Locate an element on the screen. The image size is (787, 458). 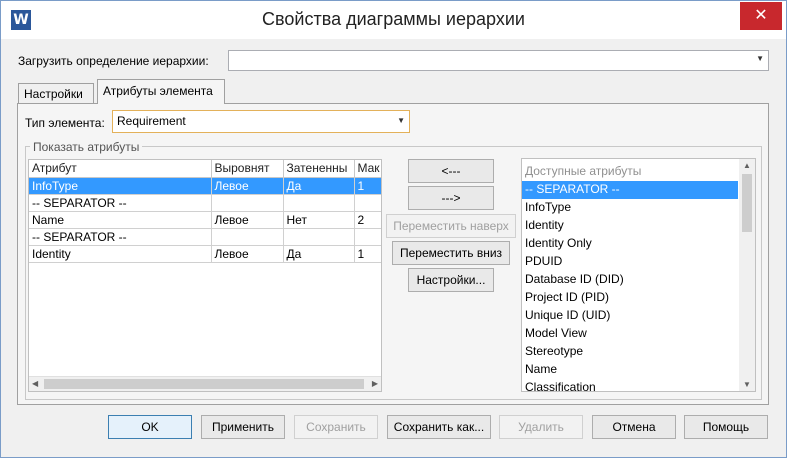
cancel-button: Отмена is located at coordinates (634, 427).